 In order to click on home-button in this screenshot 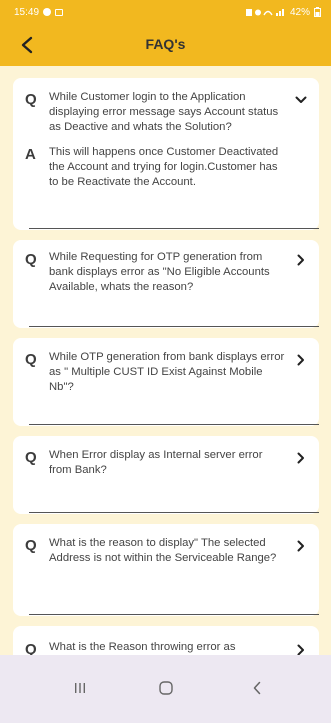, I will do `click(166, 688)`.